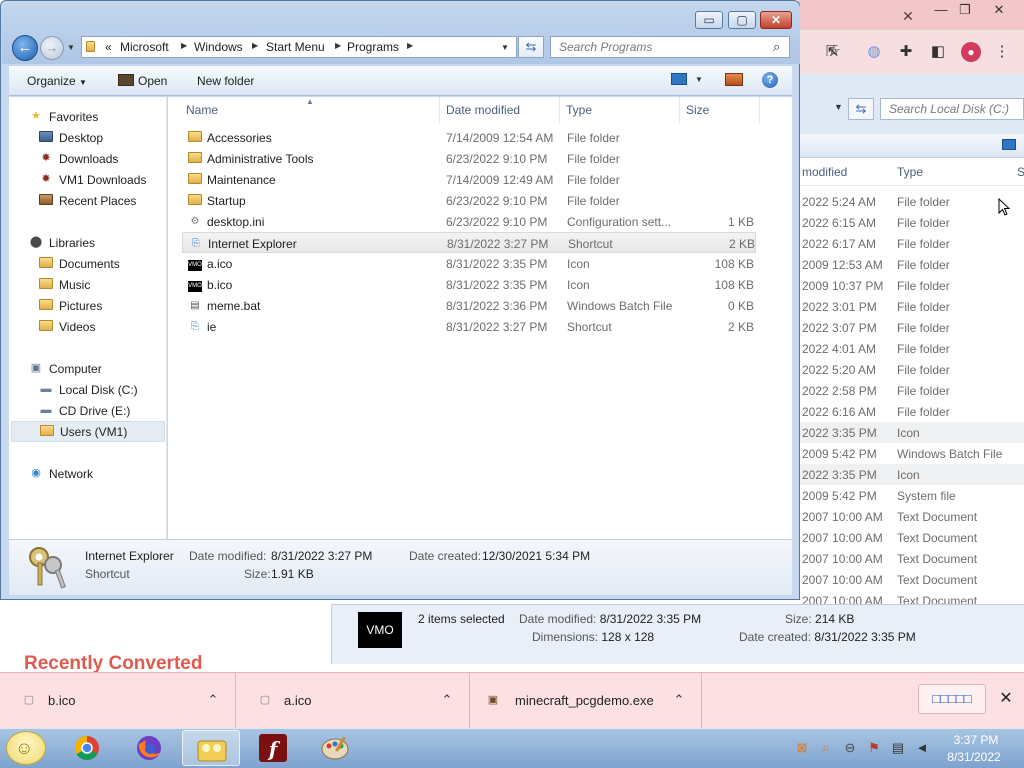  What do you see at coordinates (911, 348) in the screenshot?
I see `file-row: 2022 4:01 AM File folder` at bounding box center [911, 348].